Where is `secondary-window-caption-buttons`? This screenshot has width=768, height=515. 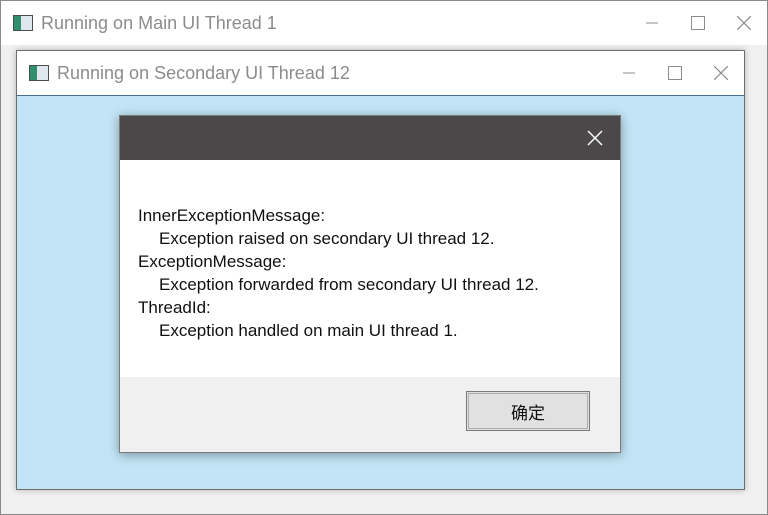
secondary-window-caption-buttons is located at coordinates (675, 73).